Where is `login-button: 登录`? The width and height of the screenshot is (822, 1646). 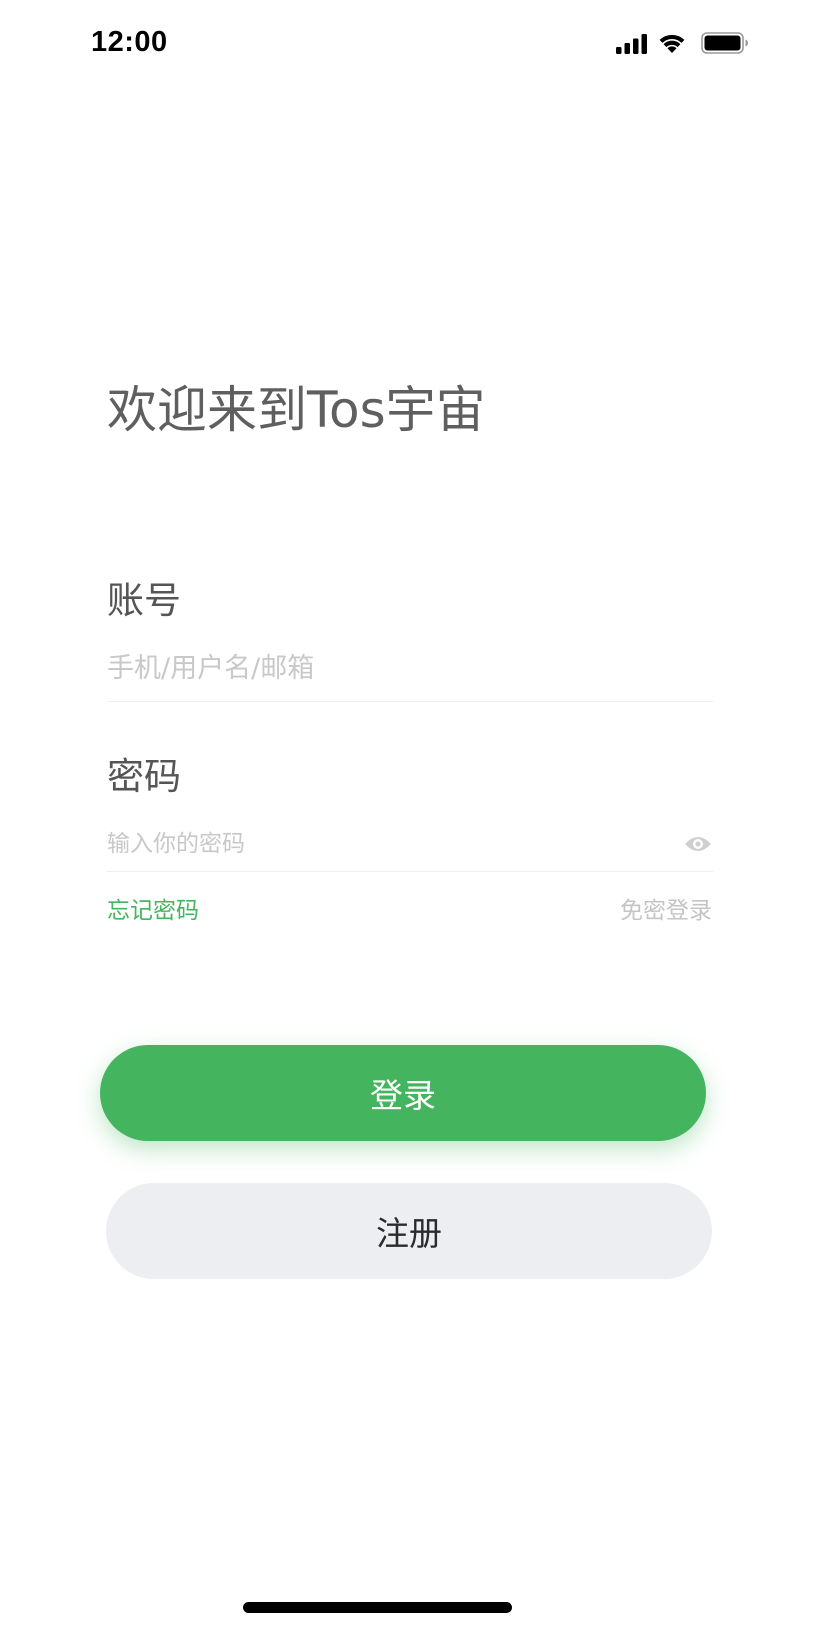
login-button: 登录 is located at coordinates (403, 1093).